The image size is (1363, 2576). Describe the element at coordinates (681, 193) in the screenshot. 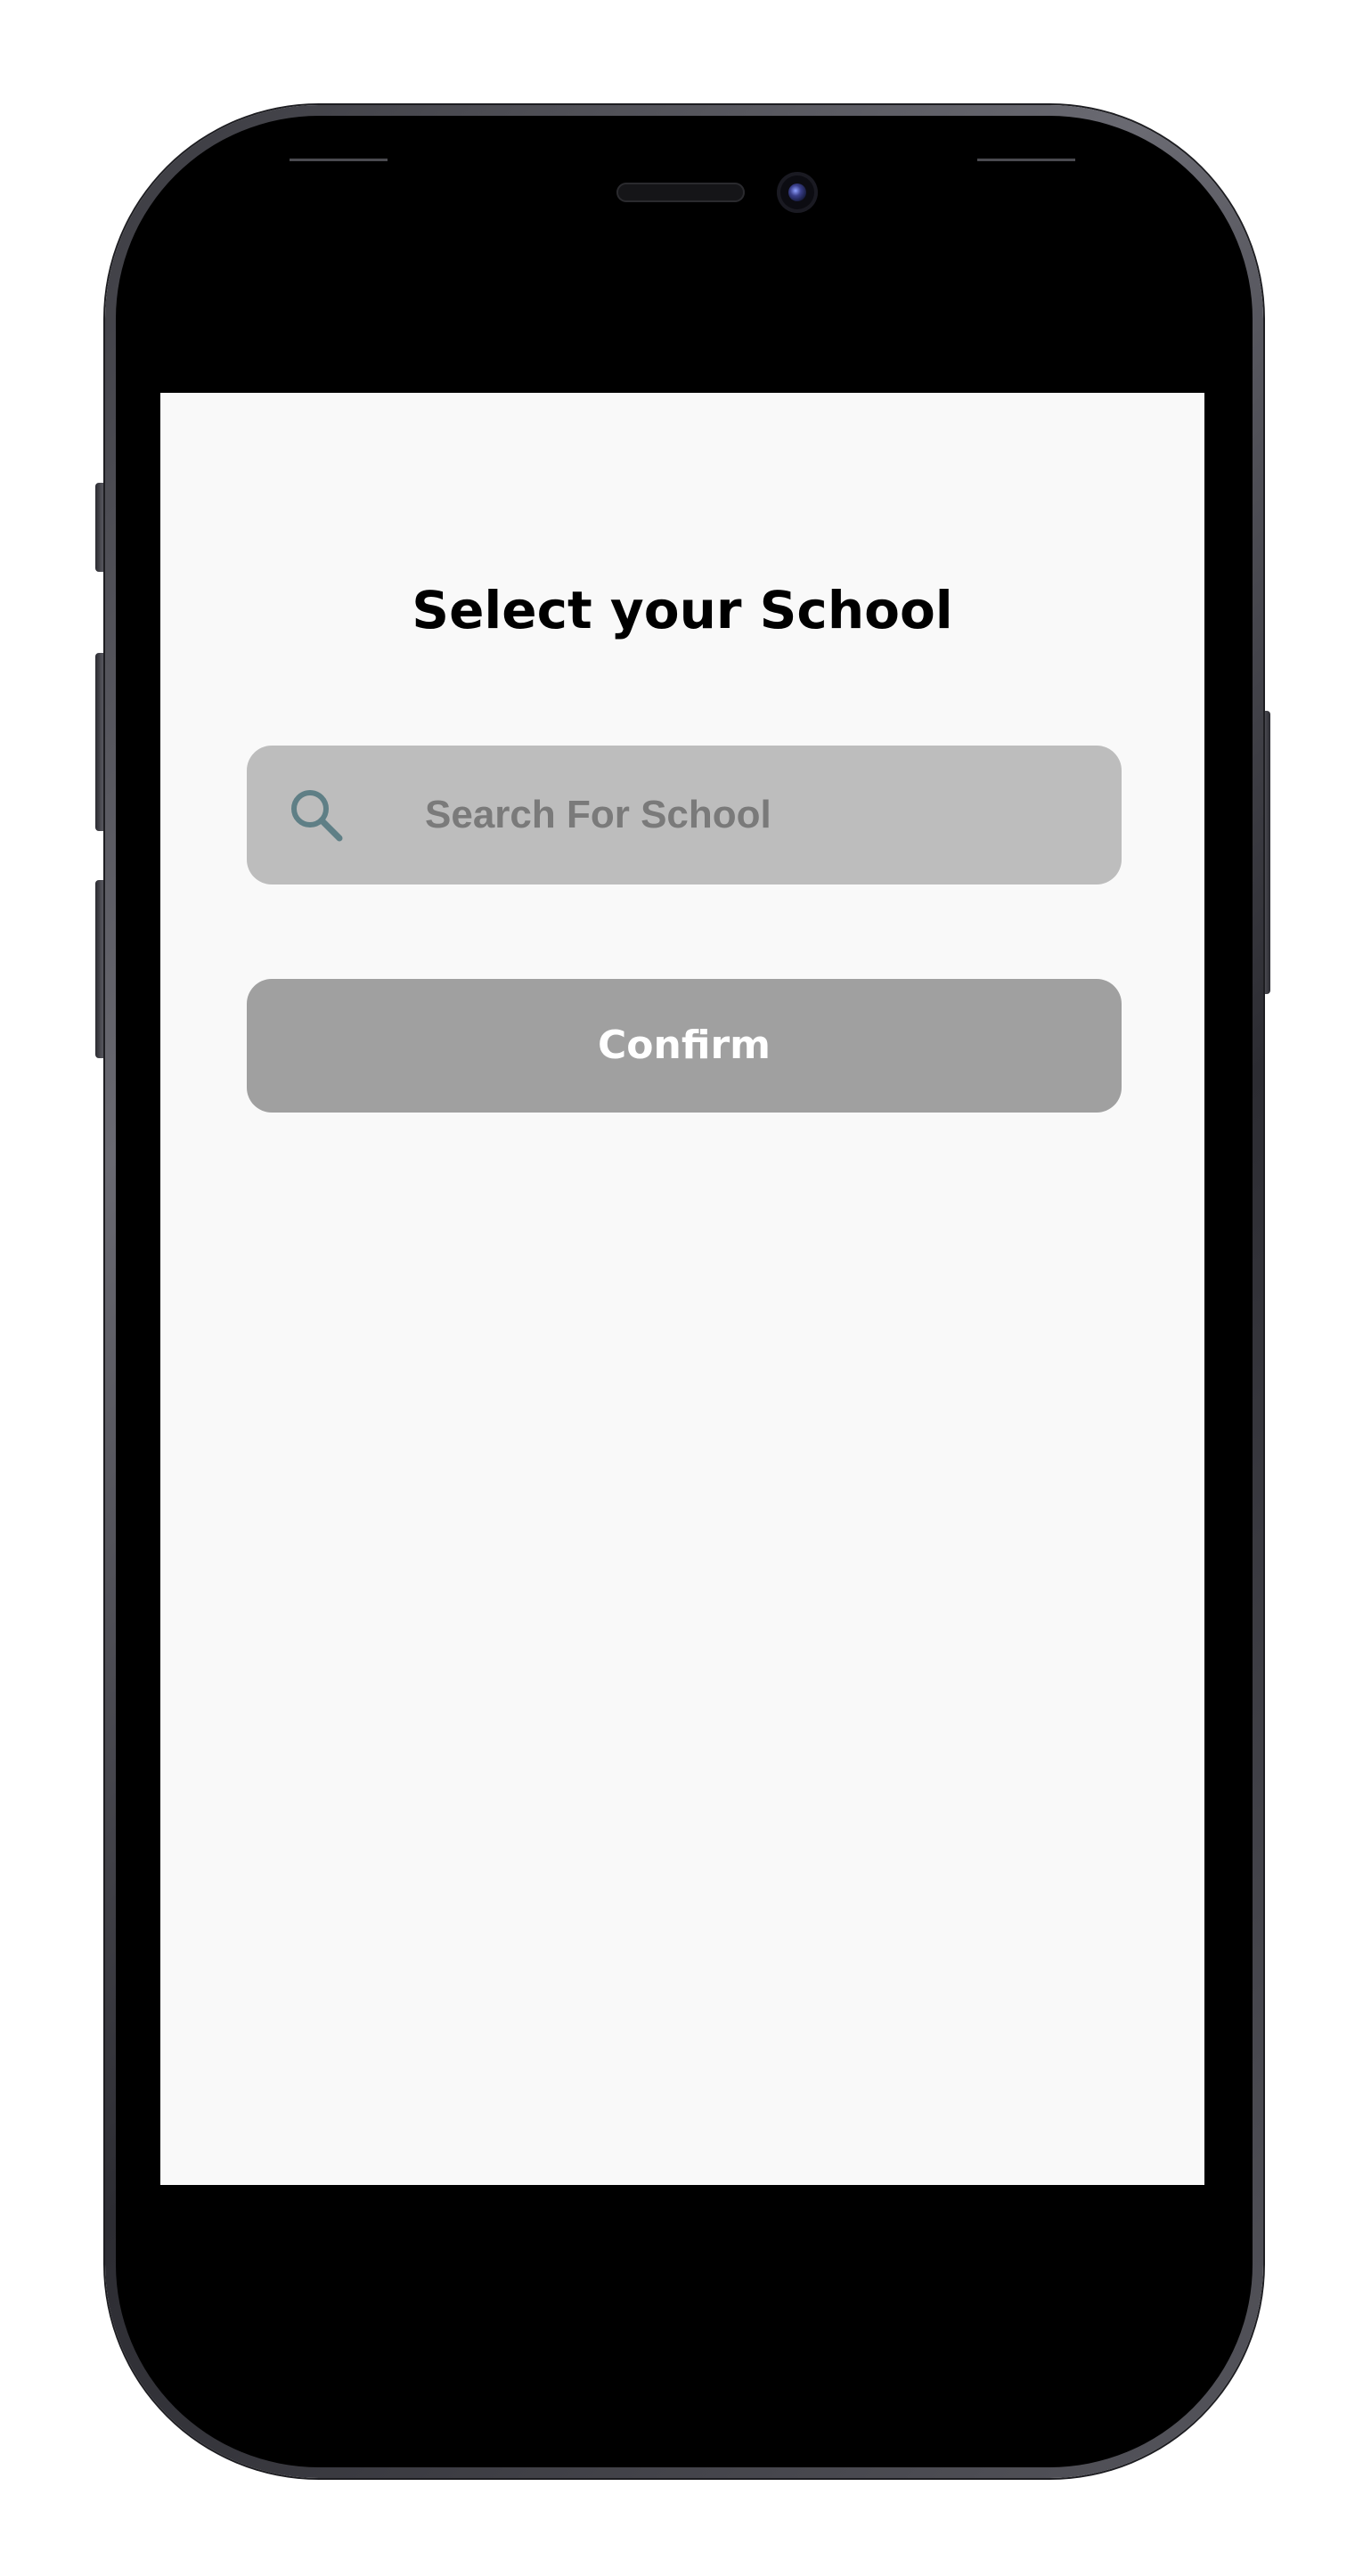

I see `earpiece-speaker` at that location.